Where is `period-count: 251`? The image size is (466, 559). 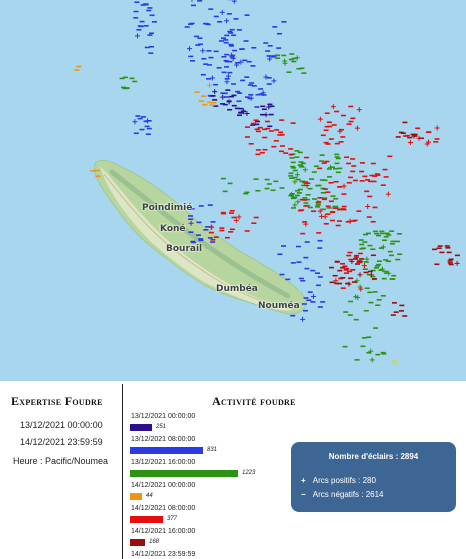
period-count: 251 is located at coordinates (161, 427).